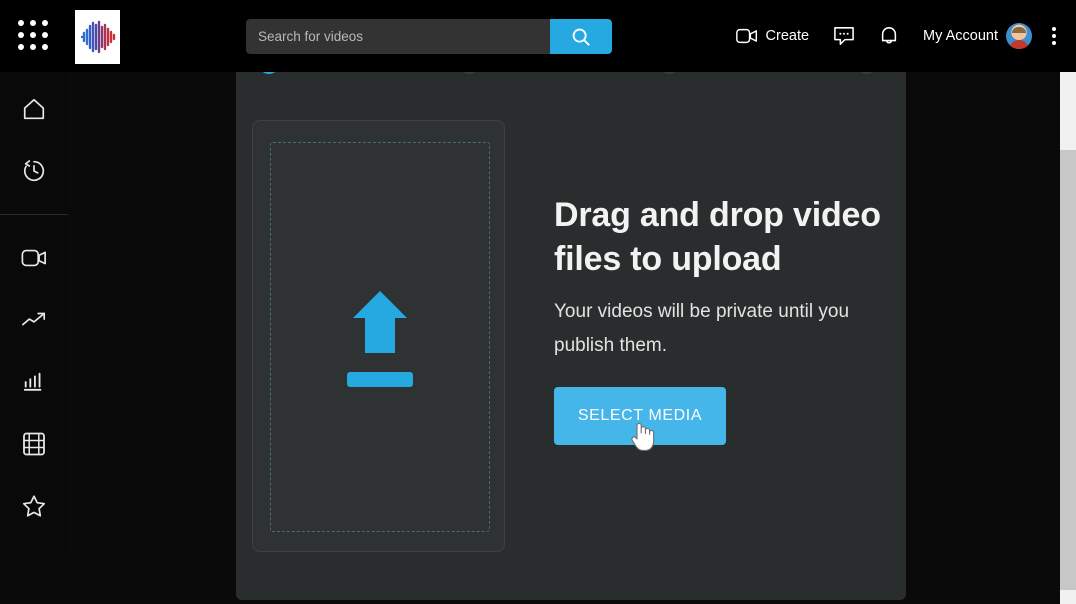 The height and width of the screenshot is (604, 1076). Describe the element at coordinates (960, 36) in the screenshot. I see `account-label: My Account` at that location.